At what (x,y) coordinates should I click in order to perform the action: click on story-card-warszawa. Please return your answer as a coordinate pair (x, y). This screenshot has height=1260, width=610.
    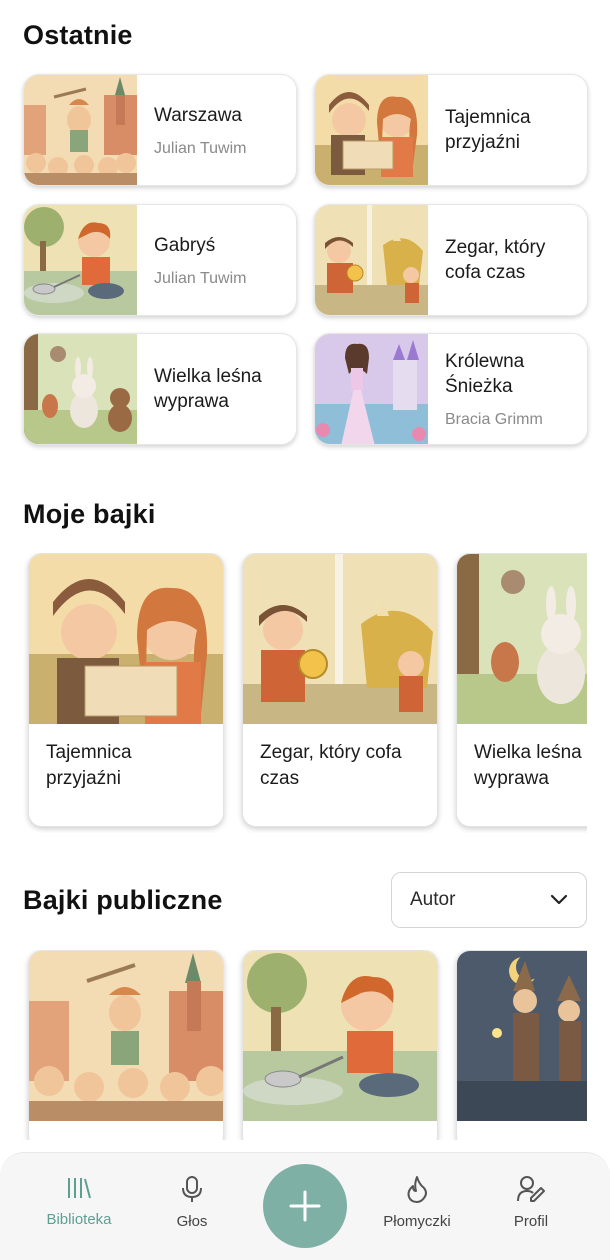
    Looking at the image, I should click on (126, 1045).